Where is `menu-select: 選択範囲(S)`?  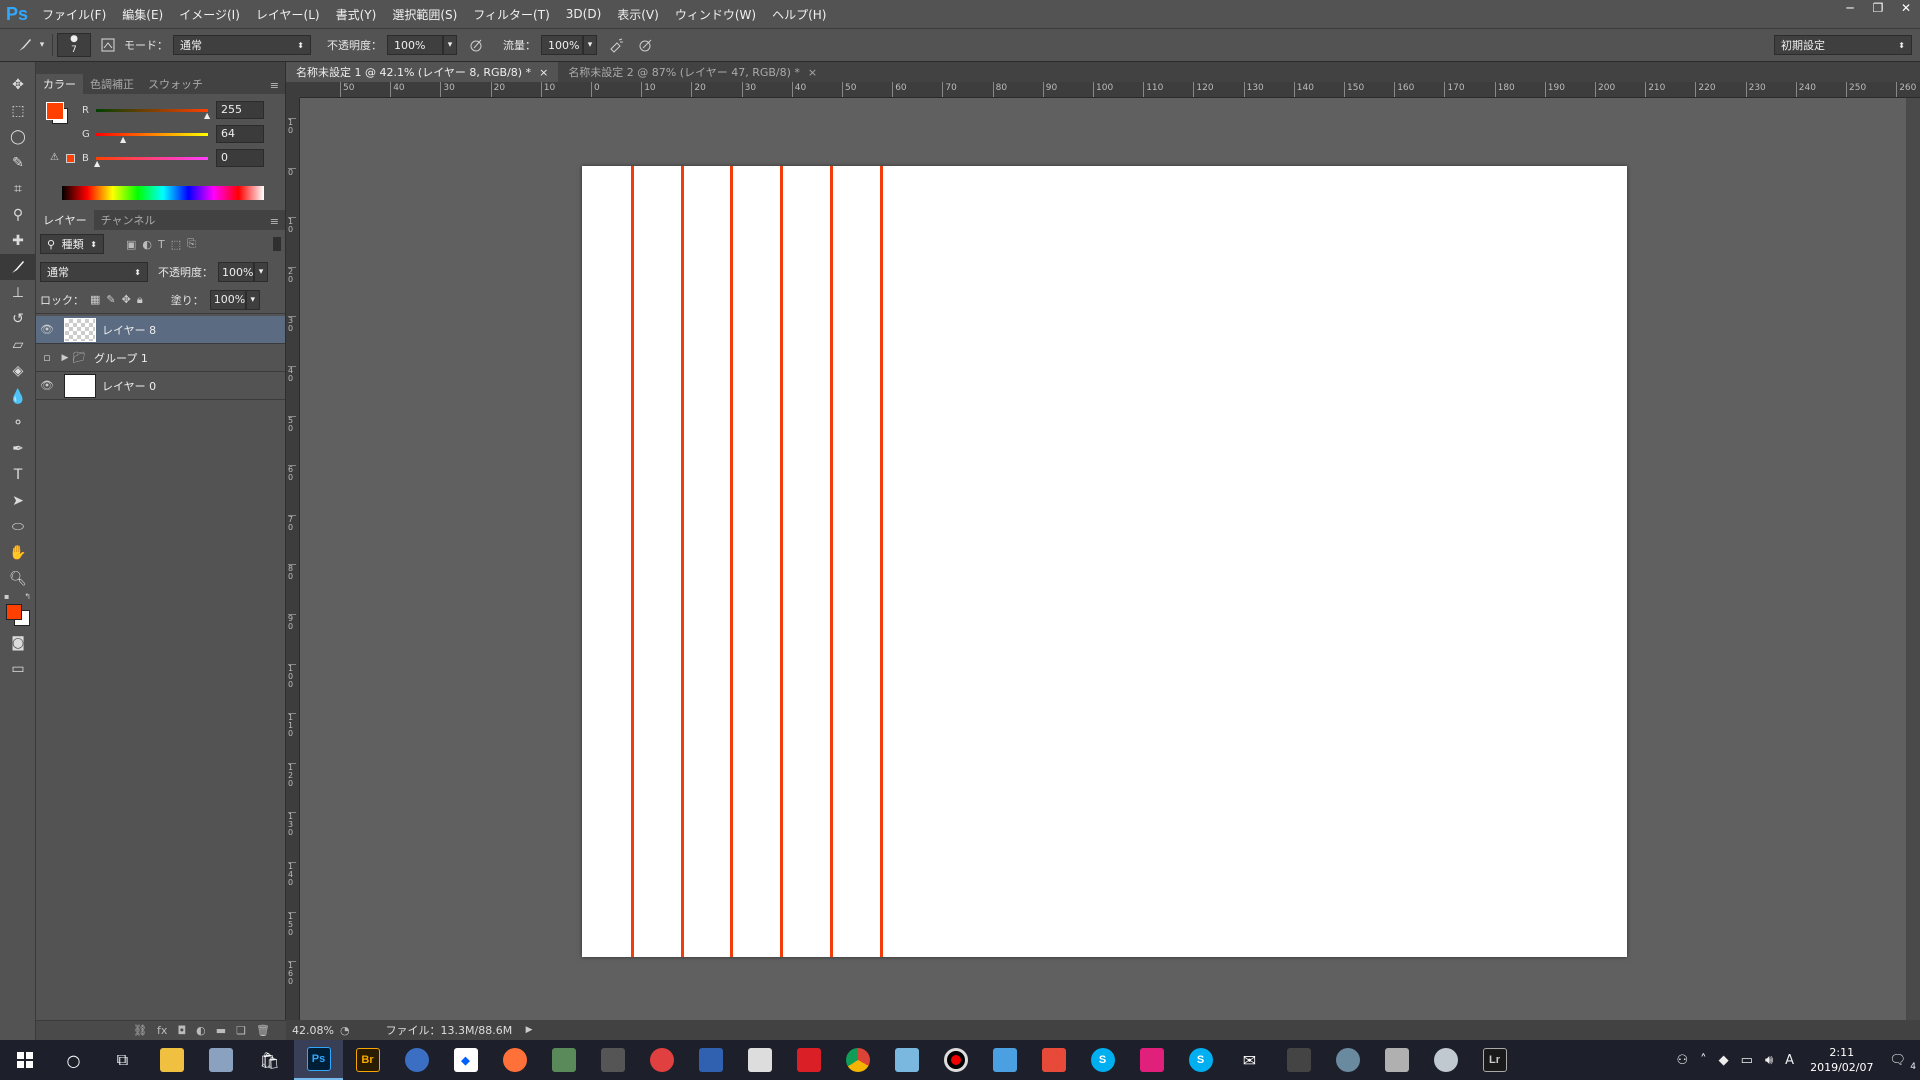
menu-select: 選択範囲(S) is located at coordinates (424, 14).